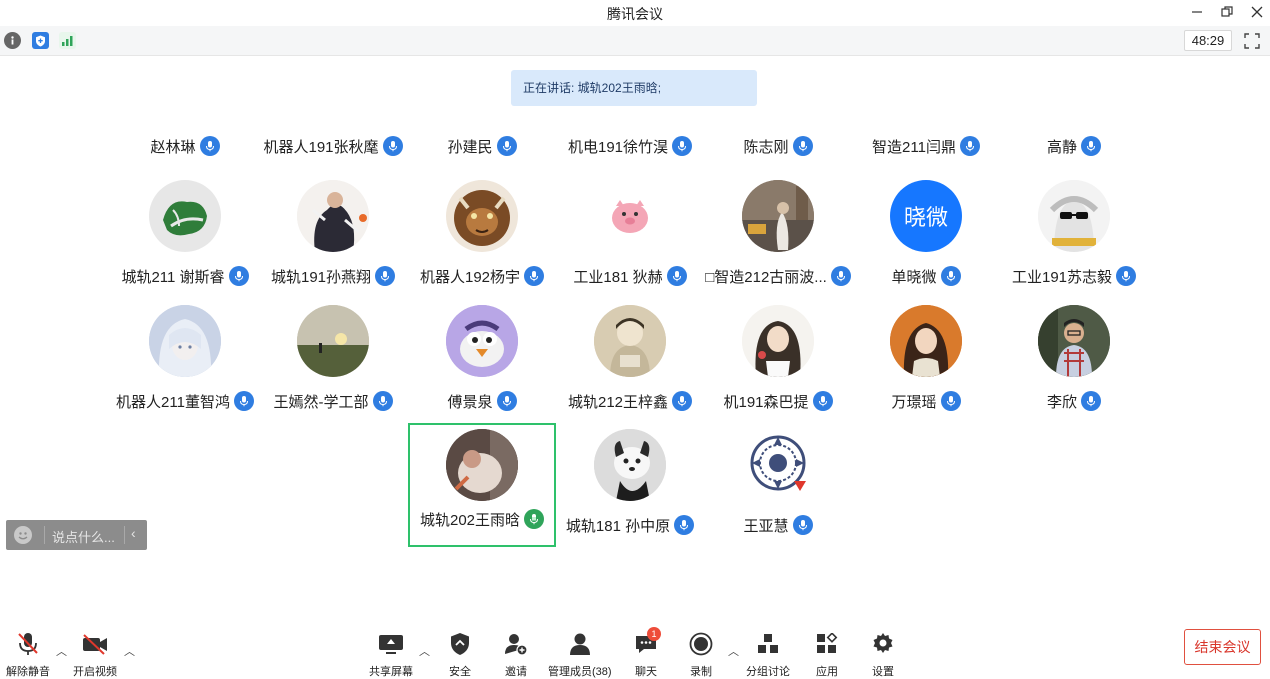 Image resolution: width=1270 pixels, height=679 pixels. Describe the element at coordinates (67, 40) in the screenshot. I see `network-signal-icon` at that location.